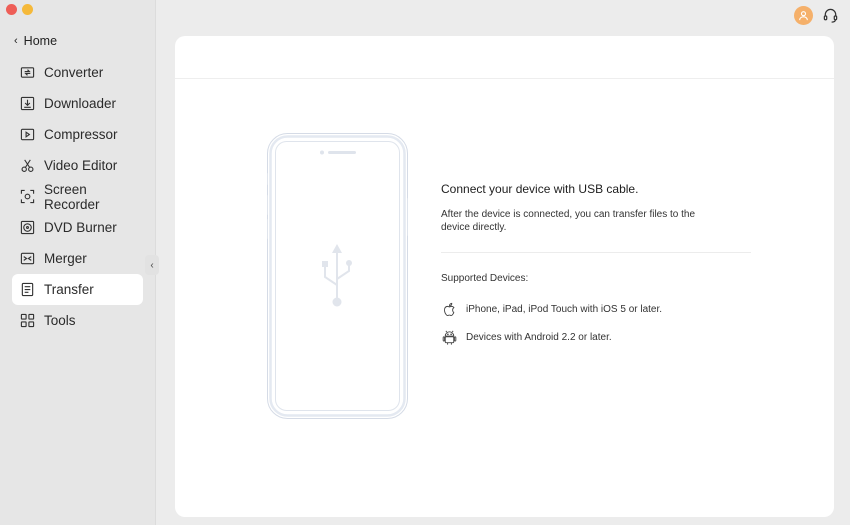 This screenshot has width=850, height=525. Describe the element at coordinates (81, 134) in the screenshot. I see `sidebar-item-label: Compressor` at that location.